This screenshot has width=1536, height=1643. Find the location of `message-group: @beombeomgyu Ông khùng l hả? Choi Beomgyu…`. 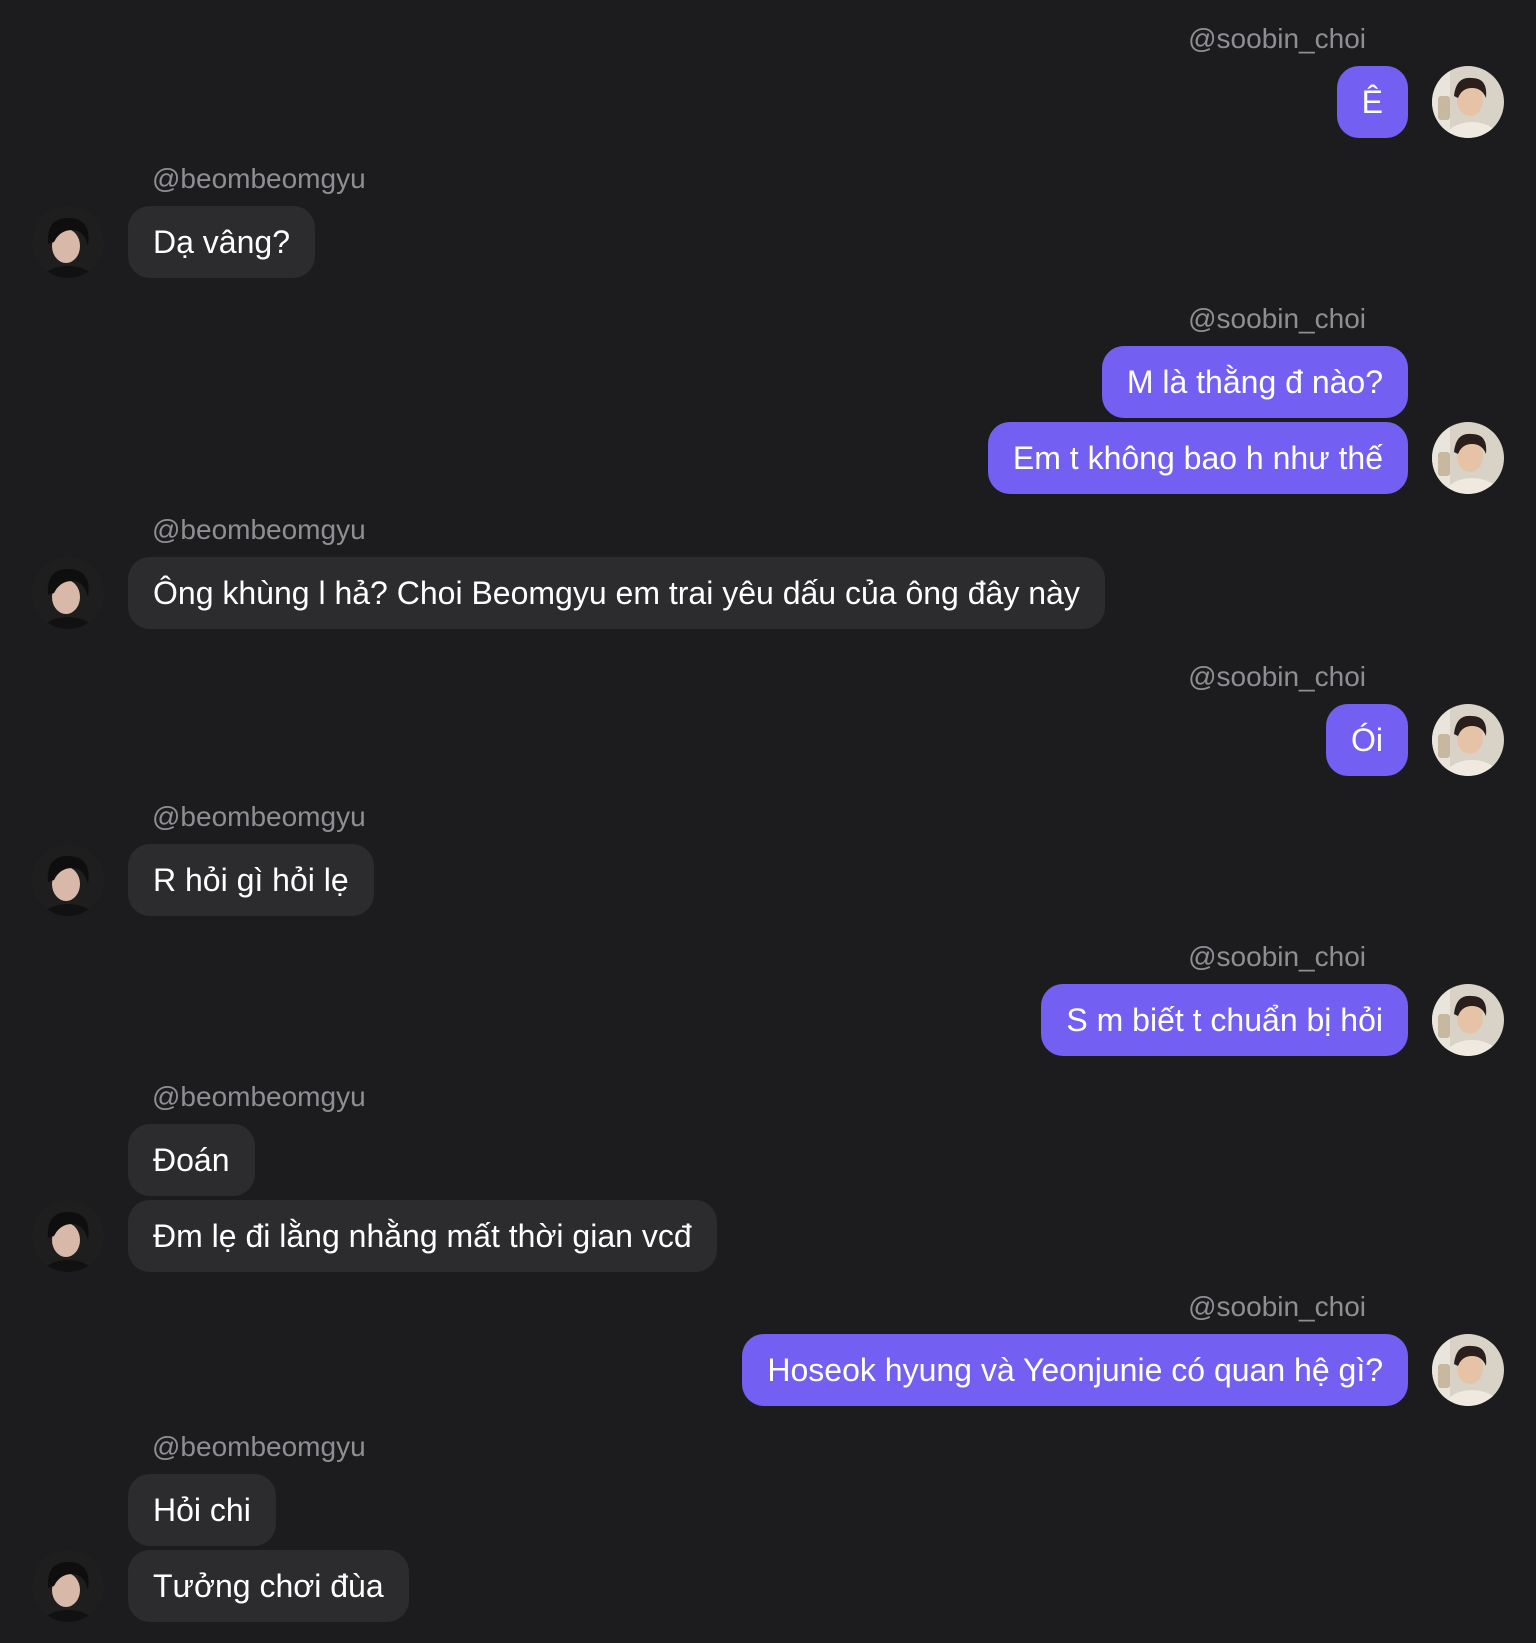

message-group: @beombeomgyu Ông khùng l hả? Choi Beomgyu… is located at coordinates (768, 571).